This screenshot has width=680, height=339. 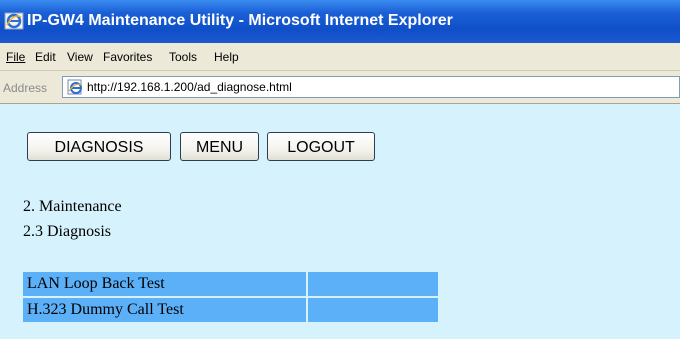 I want to click on menu-button: MENU, so click(x=219, y=146).